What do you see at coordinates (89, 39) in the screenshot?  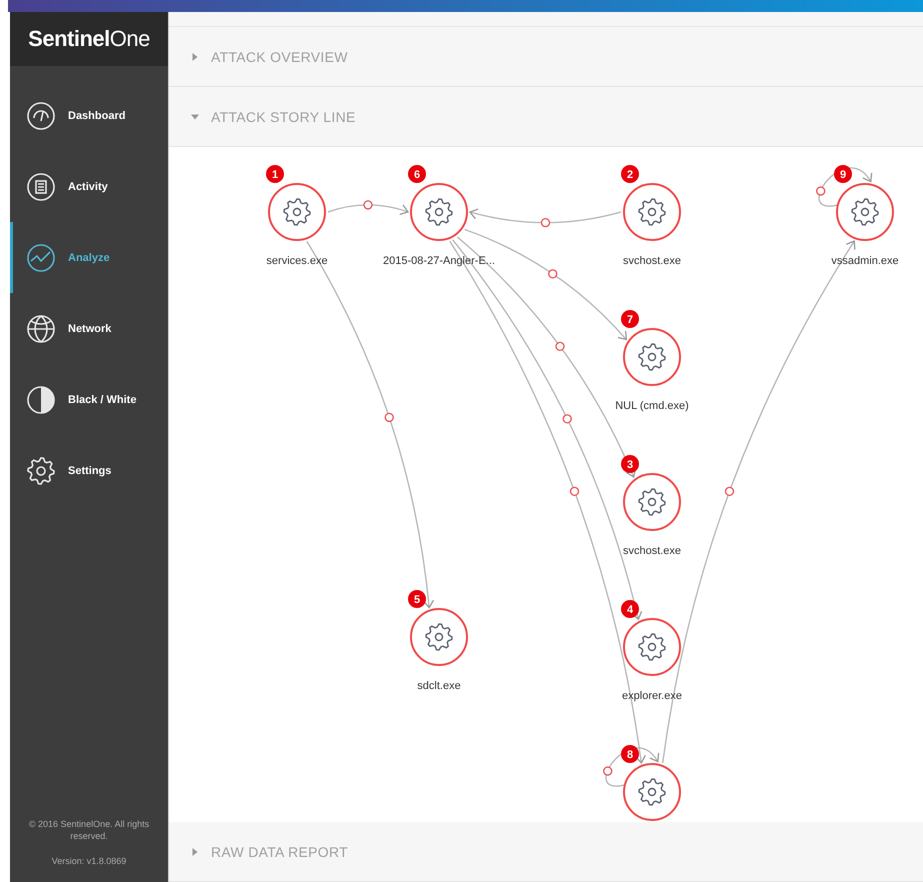 I see `logo: SentinelOne` at bounding box center [89, 39].